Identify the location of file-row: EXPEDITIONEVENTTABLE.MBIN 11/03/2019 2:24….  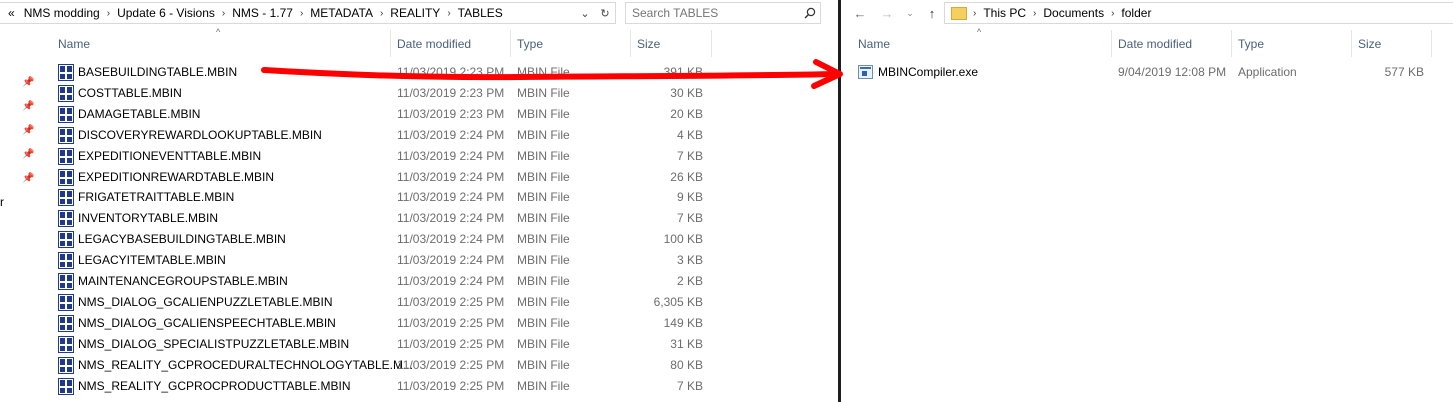
(357, 156).